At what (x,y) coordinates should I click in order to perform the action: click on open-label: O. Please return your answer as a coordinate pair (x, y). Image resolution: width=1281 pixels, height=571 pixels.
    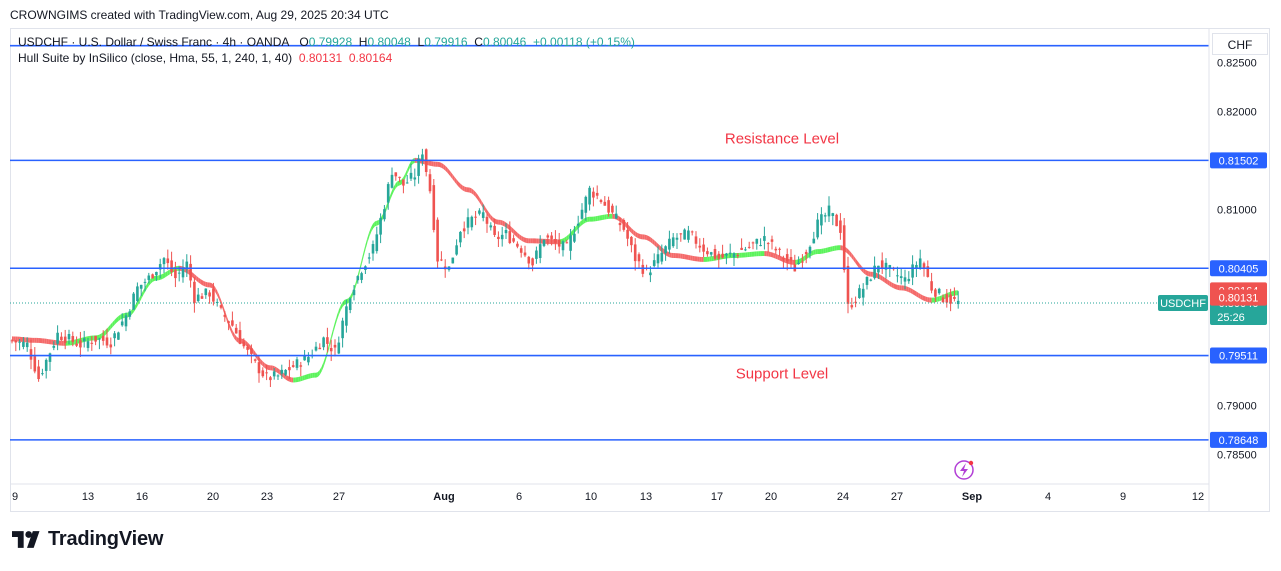
    Looking at the image, I should click on (304, 42).